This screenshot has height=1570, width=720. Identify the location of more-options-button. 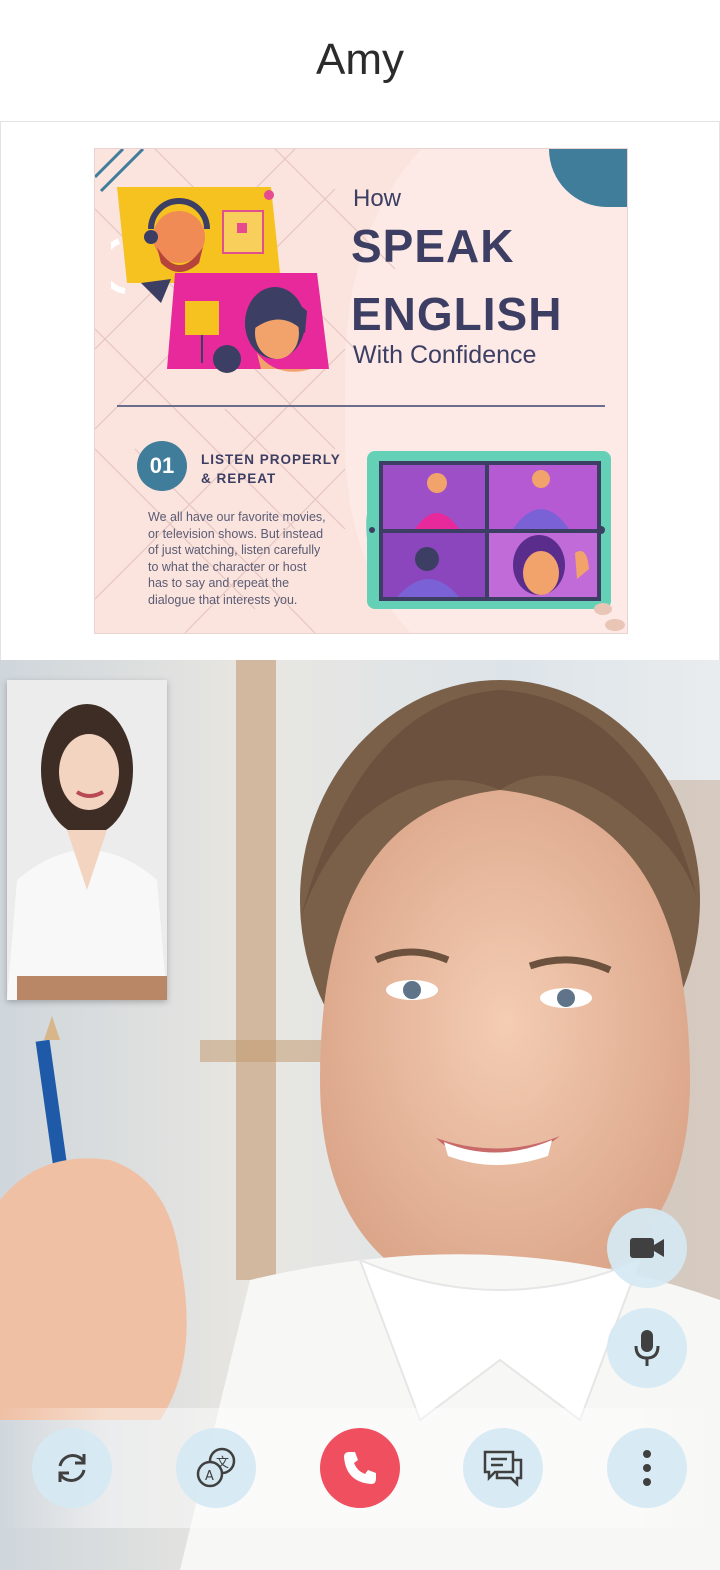
(647, 1468).